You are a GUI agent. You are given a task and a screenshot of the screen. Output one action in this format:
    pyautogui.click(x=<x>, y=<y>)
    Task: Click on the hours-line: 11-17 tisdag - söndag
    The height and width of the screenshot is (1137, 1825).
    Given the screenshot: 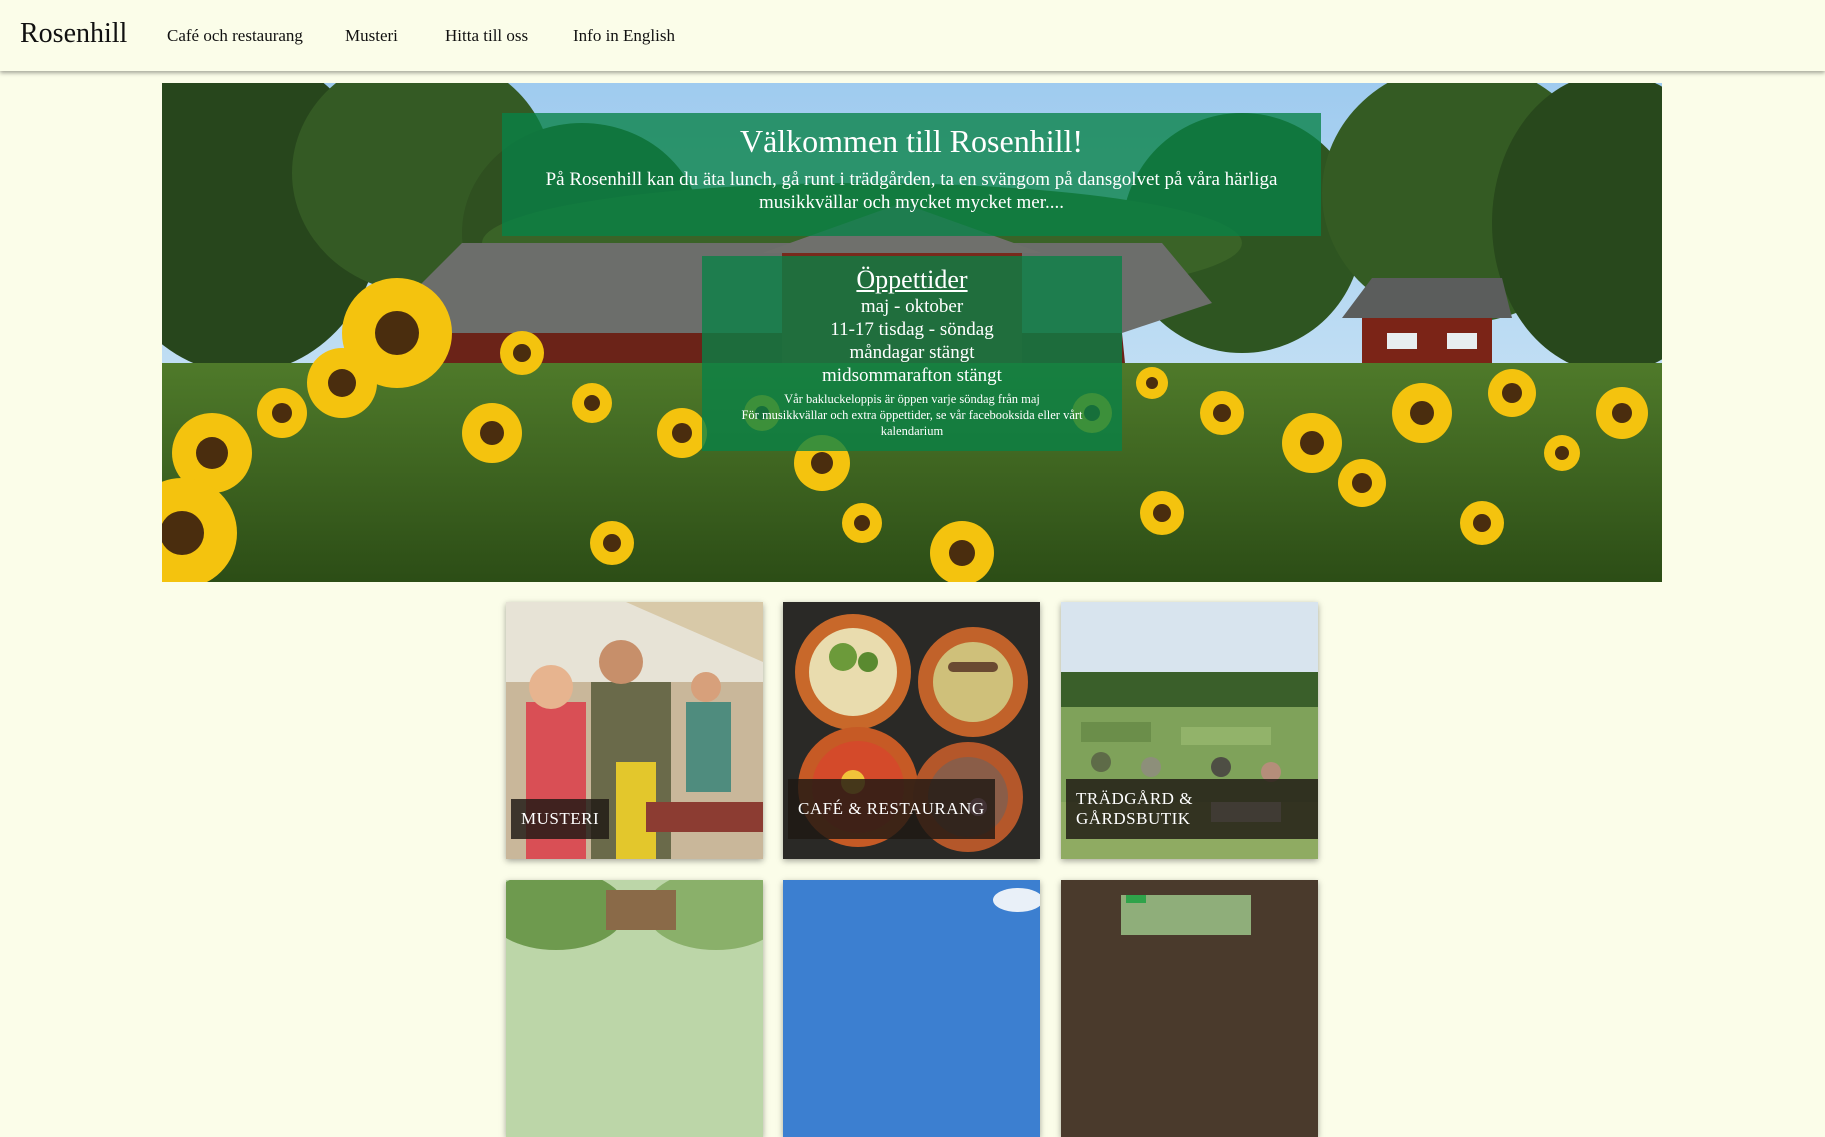 What is the action you would take?
    pyautogui.click(x=912, y=329)
    